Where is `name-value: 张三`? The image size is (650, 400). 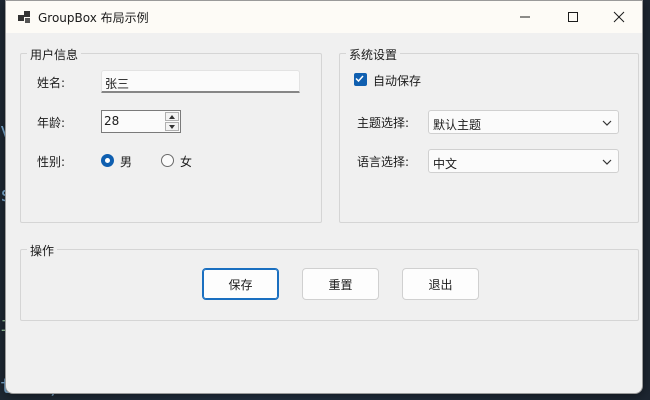
name-value: 张三 is located at coordinates (117, 84).